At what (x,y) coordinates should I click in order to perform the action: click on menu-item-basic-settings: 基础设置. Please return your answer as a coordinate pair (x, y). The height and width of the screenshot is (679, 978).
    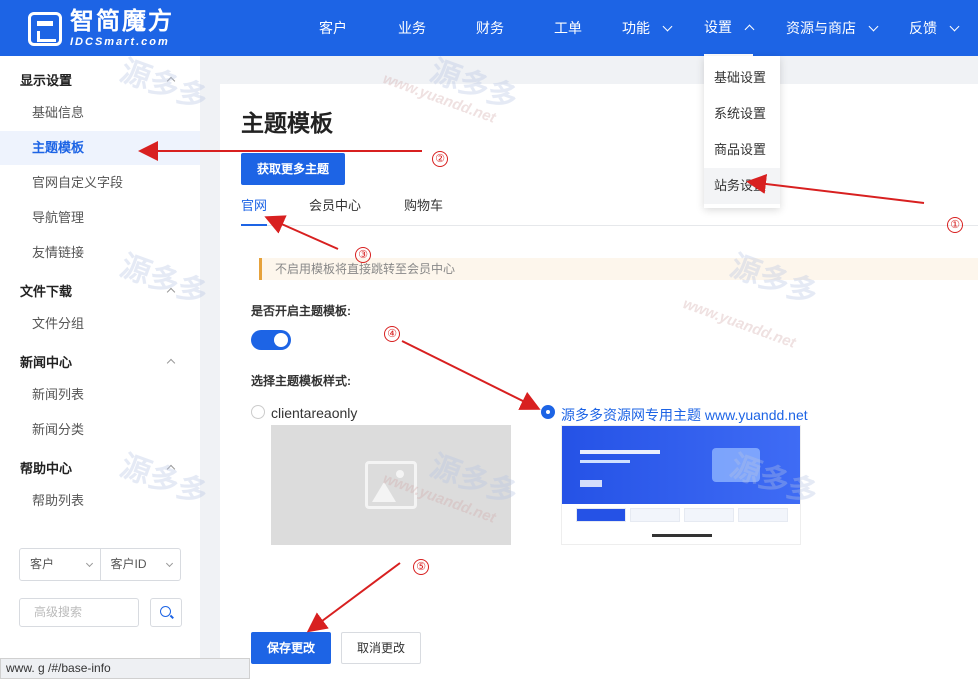
    Looking at the image, I should click on (742, 78).